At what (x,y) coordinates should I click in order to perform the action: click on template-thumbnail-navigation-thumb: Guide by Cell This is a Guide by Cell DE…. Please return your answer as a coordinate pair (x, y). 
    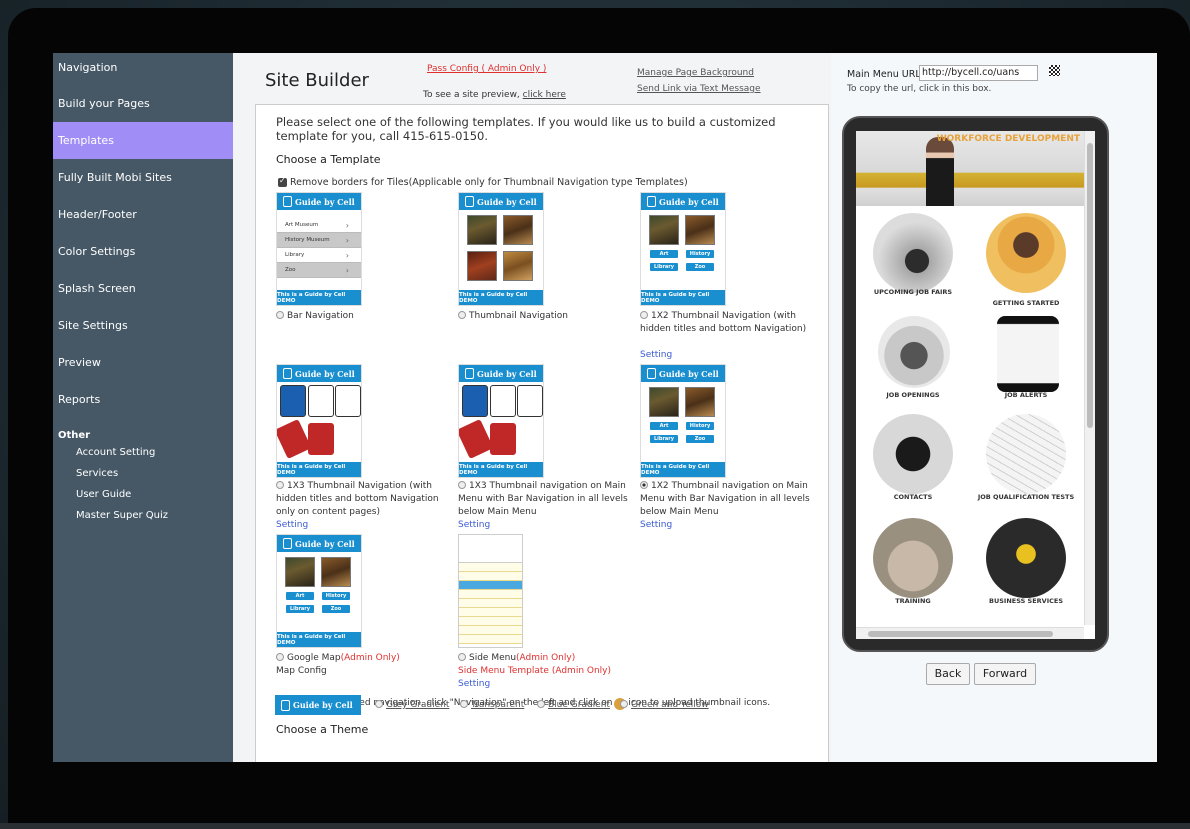
    Looking at the image, I should click on (501, 249).